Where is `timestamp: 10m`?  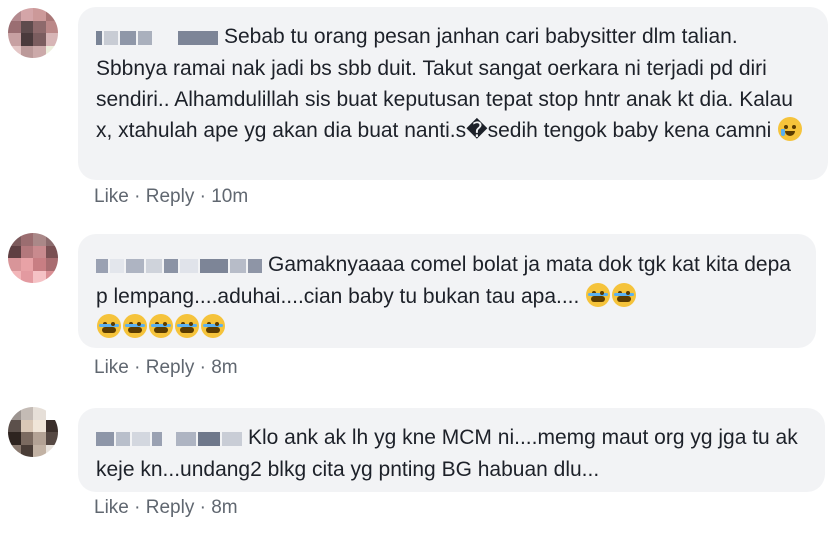
timestamp: 10m is located at coordinates (229, 196).